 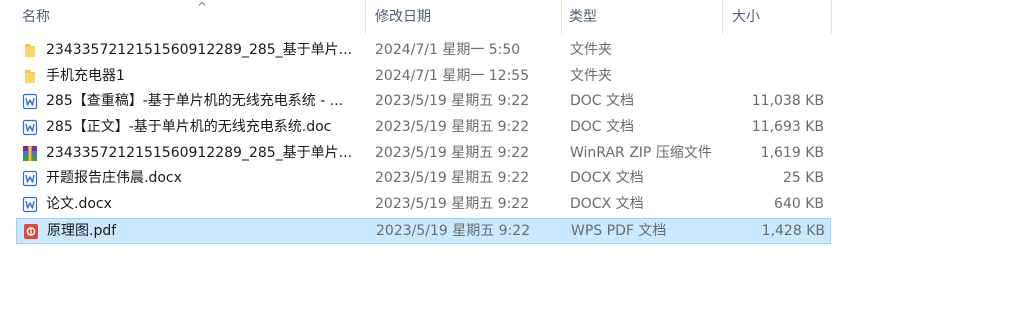 I want to click on file-name: 论文.docx, so click(x=79, y=204).